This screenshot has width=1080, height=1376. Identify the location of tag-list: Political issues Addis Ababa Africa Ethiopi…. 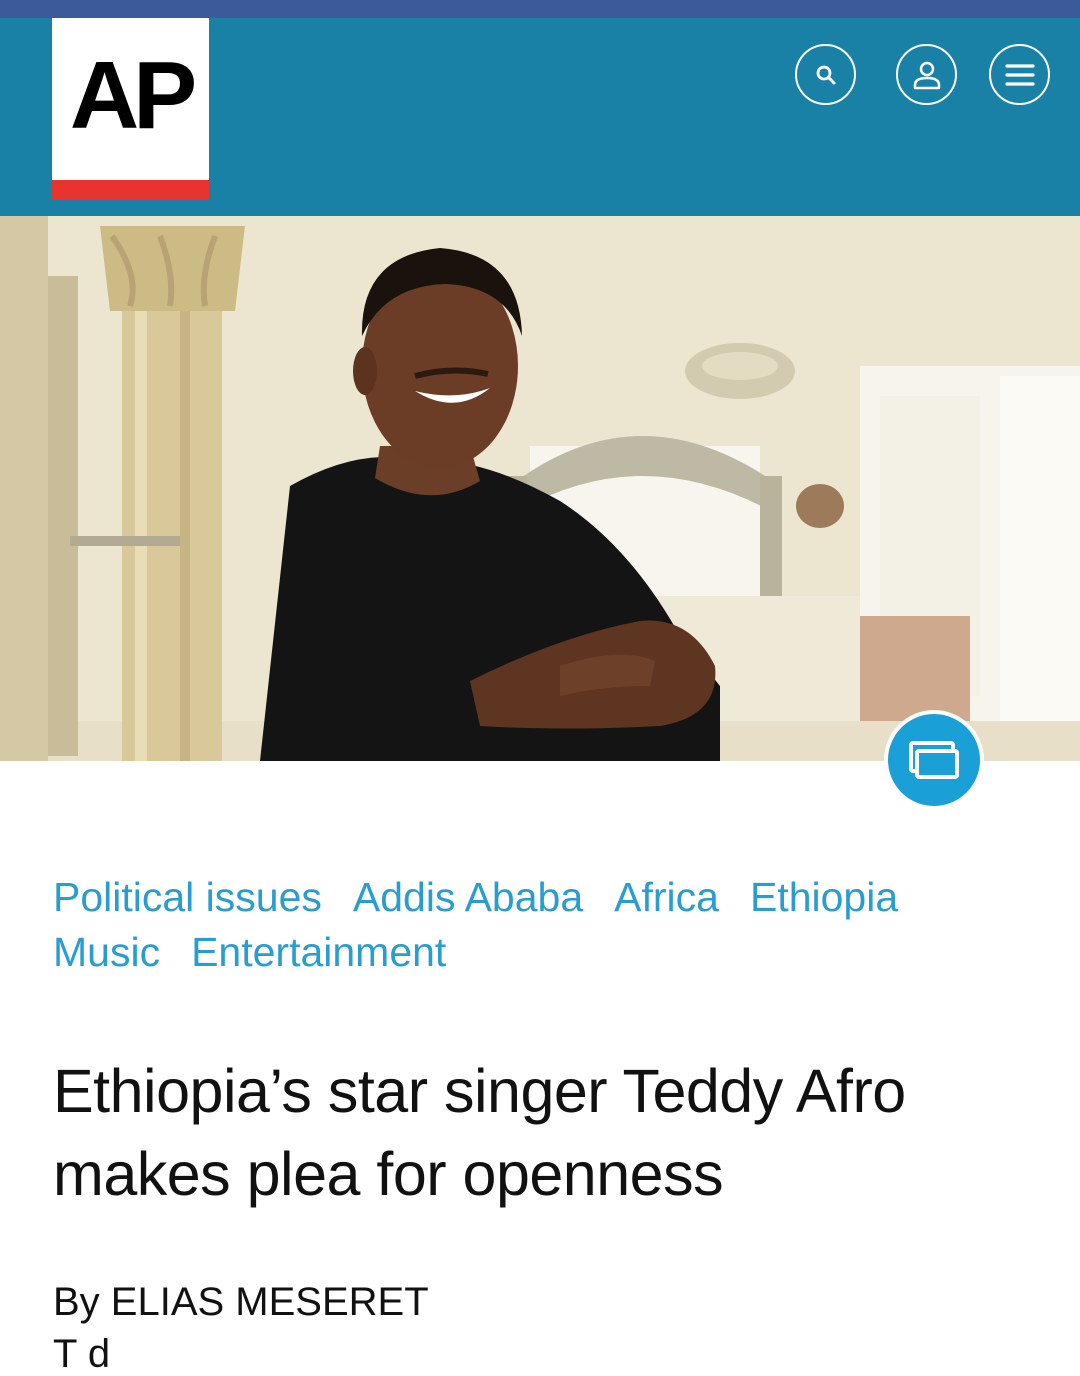
(548, 925).